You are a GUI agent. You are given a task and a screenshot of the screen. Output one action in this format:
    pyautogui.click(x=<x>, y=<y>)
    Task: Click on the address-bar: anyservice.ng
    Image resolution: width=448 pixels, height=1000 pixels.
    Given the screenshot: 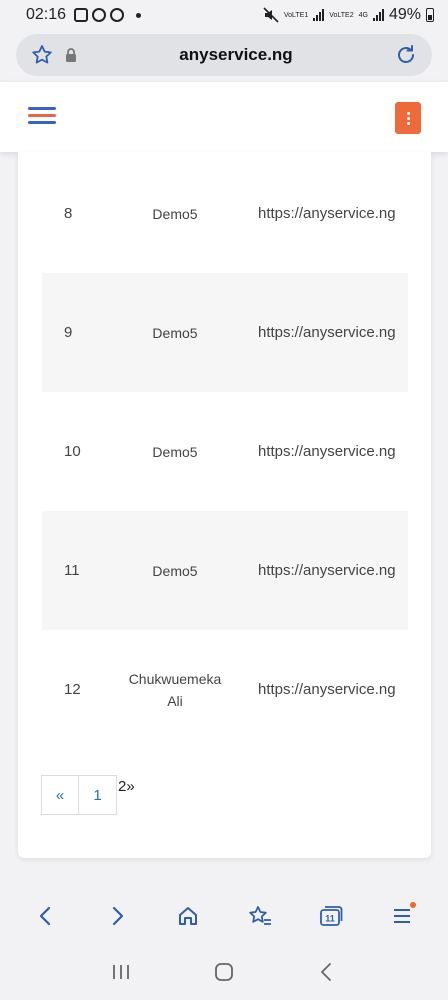 What is the action you would take?
    pyautogui.click(x=224, y=55)
    